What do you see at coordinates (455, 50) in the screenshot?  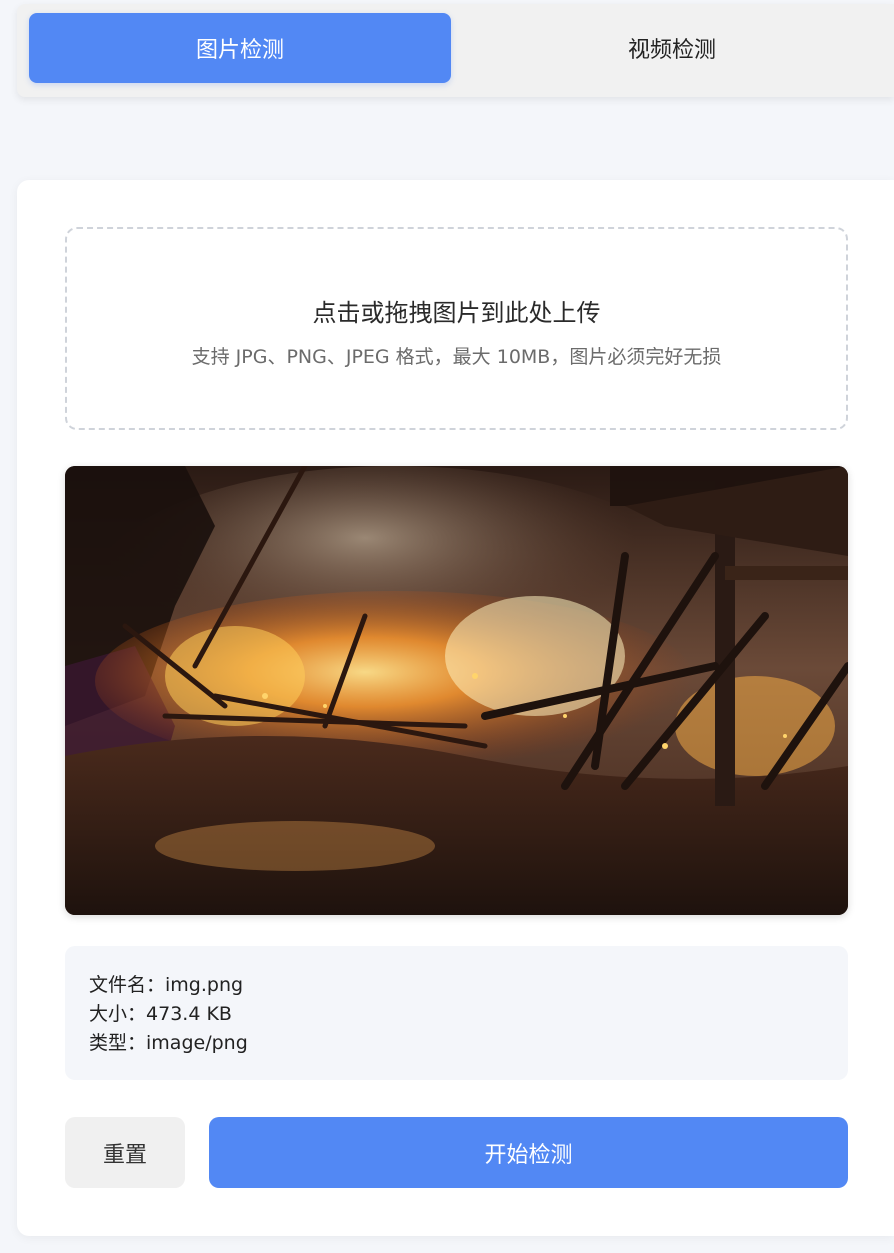 I see `detection-mode-tabs: 图片检测 视频检测` at bounding box center [455, 50].